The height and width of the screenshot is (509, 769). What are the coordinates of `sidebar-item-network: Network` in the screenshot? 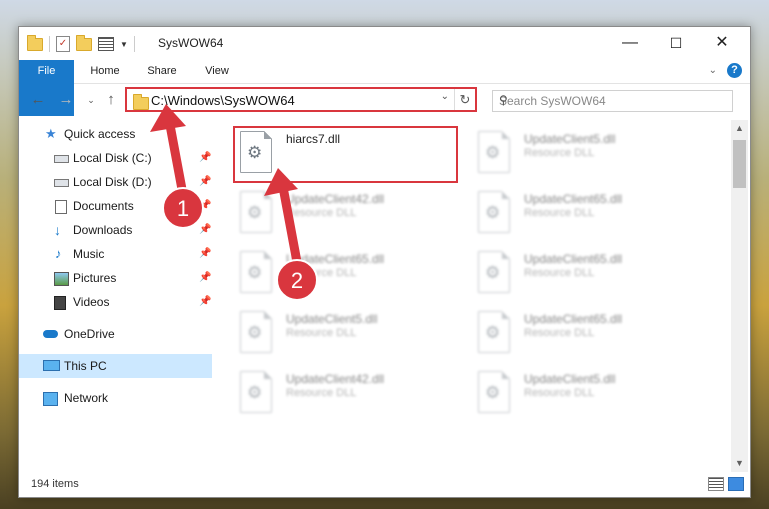 It's located at (115, 398).